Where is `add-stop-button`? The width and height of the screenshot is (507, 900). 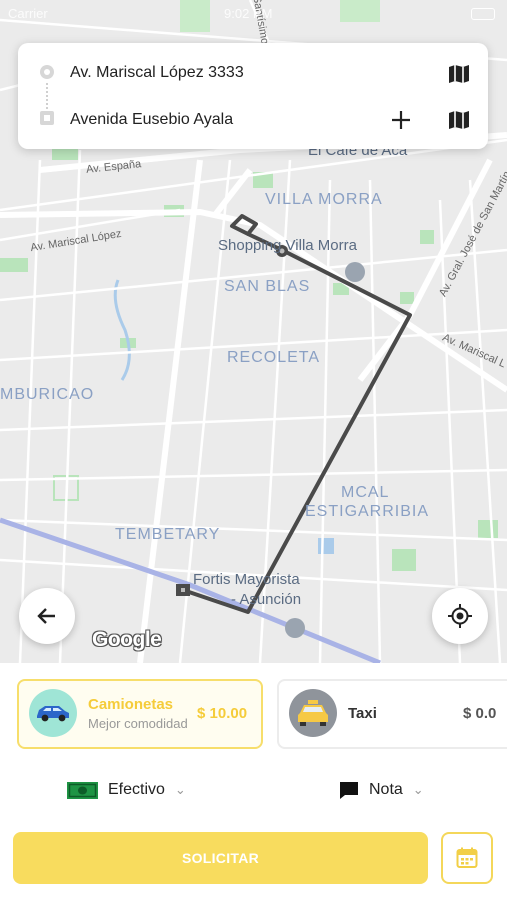 add-stop-button is located at coordinates (401, 120).